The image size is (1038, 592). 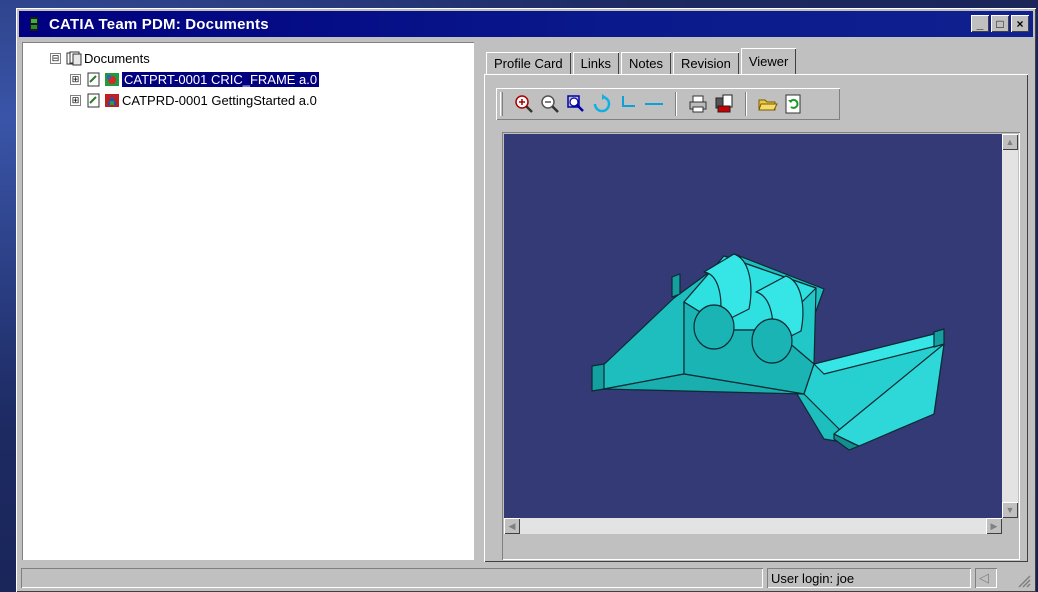 I want to click on tab-strip: Profile Card Links Notes Revision Viewer, so click(x=642, y=61).